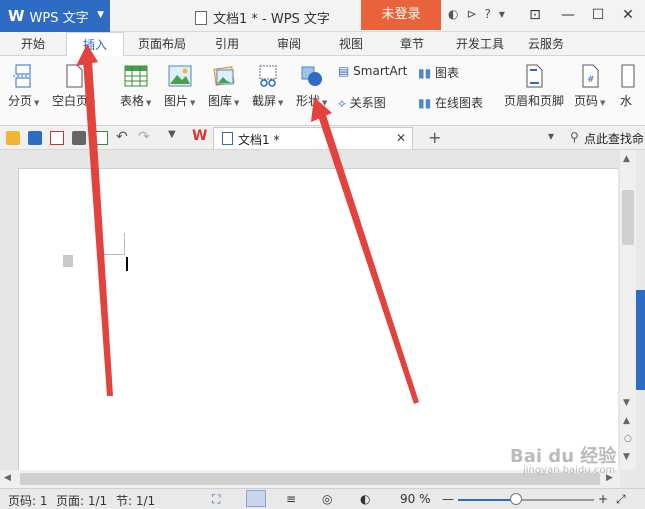 The width and height of the screenshot is (645, 509). Describe the element at coordinates (87, 55) in the screenshot. I see `red-arrow-tab-head` at that location.